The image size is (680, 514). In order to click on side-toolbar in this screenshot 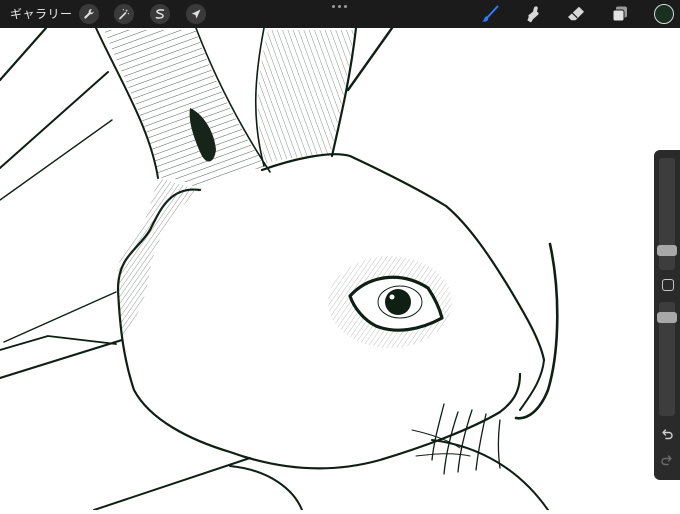, I will do `click(667, 315)`.